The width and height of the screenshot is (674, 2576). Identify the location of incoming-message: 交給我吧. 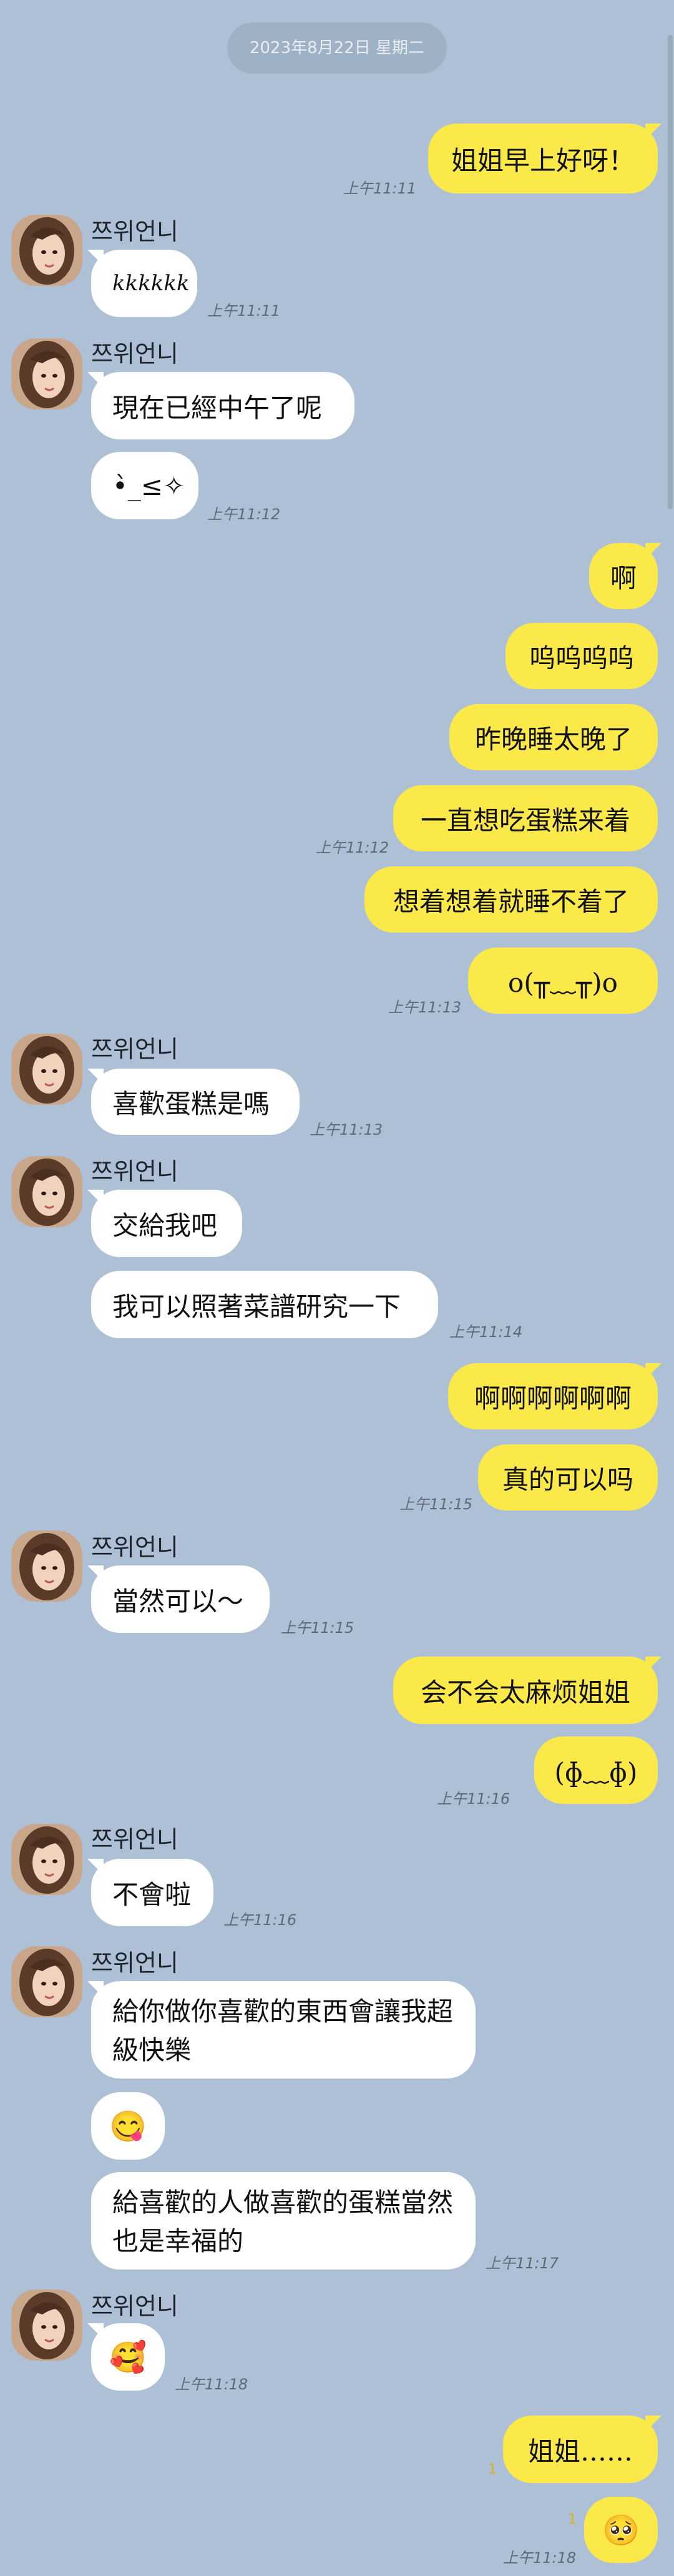
(164, 1223).